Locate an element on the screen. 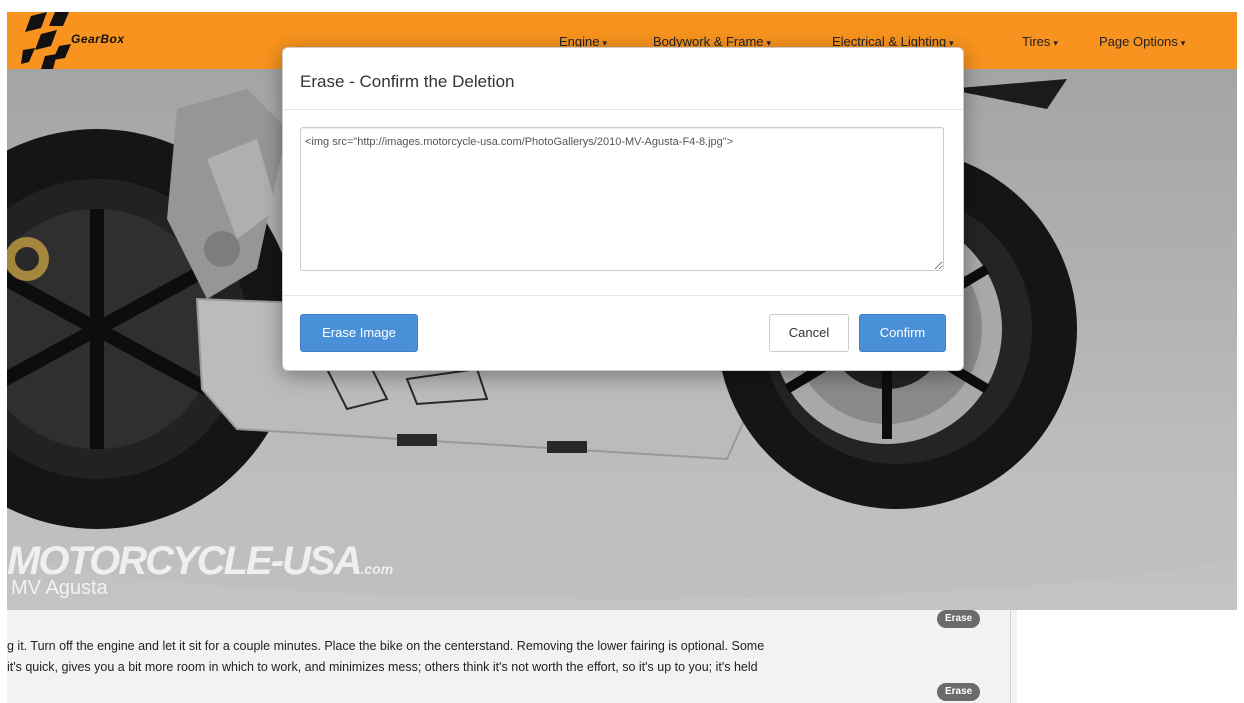 The height and width of the screenshot is (703, 1244). modal-header: Erase - Confirm the Deletion is located at coordinates (623, 79).